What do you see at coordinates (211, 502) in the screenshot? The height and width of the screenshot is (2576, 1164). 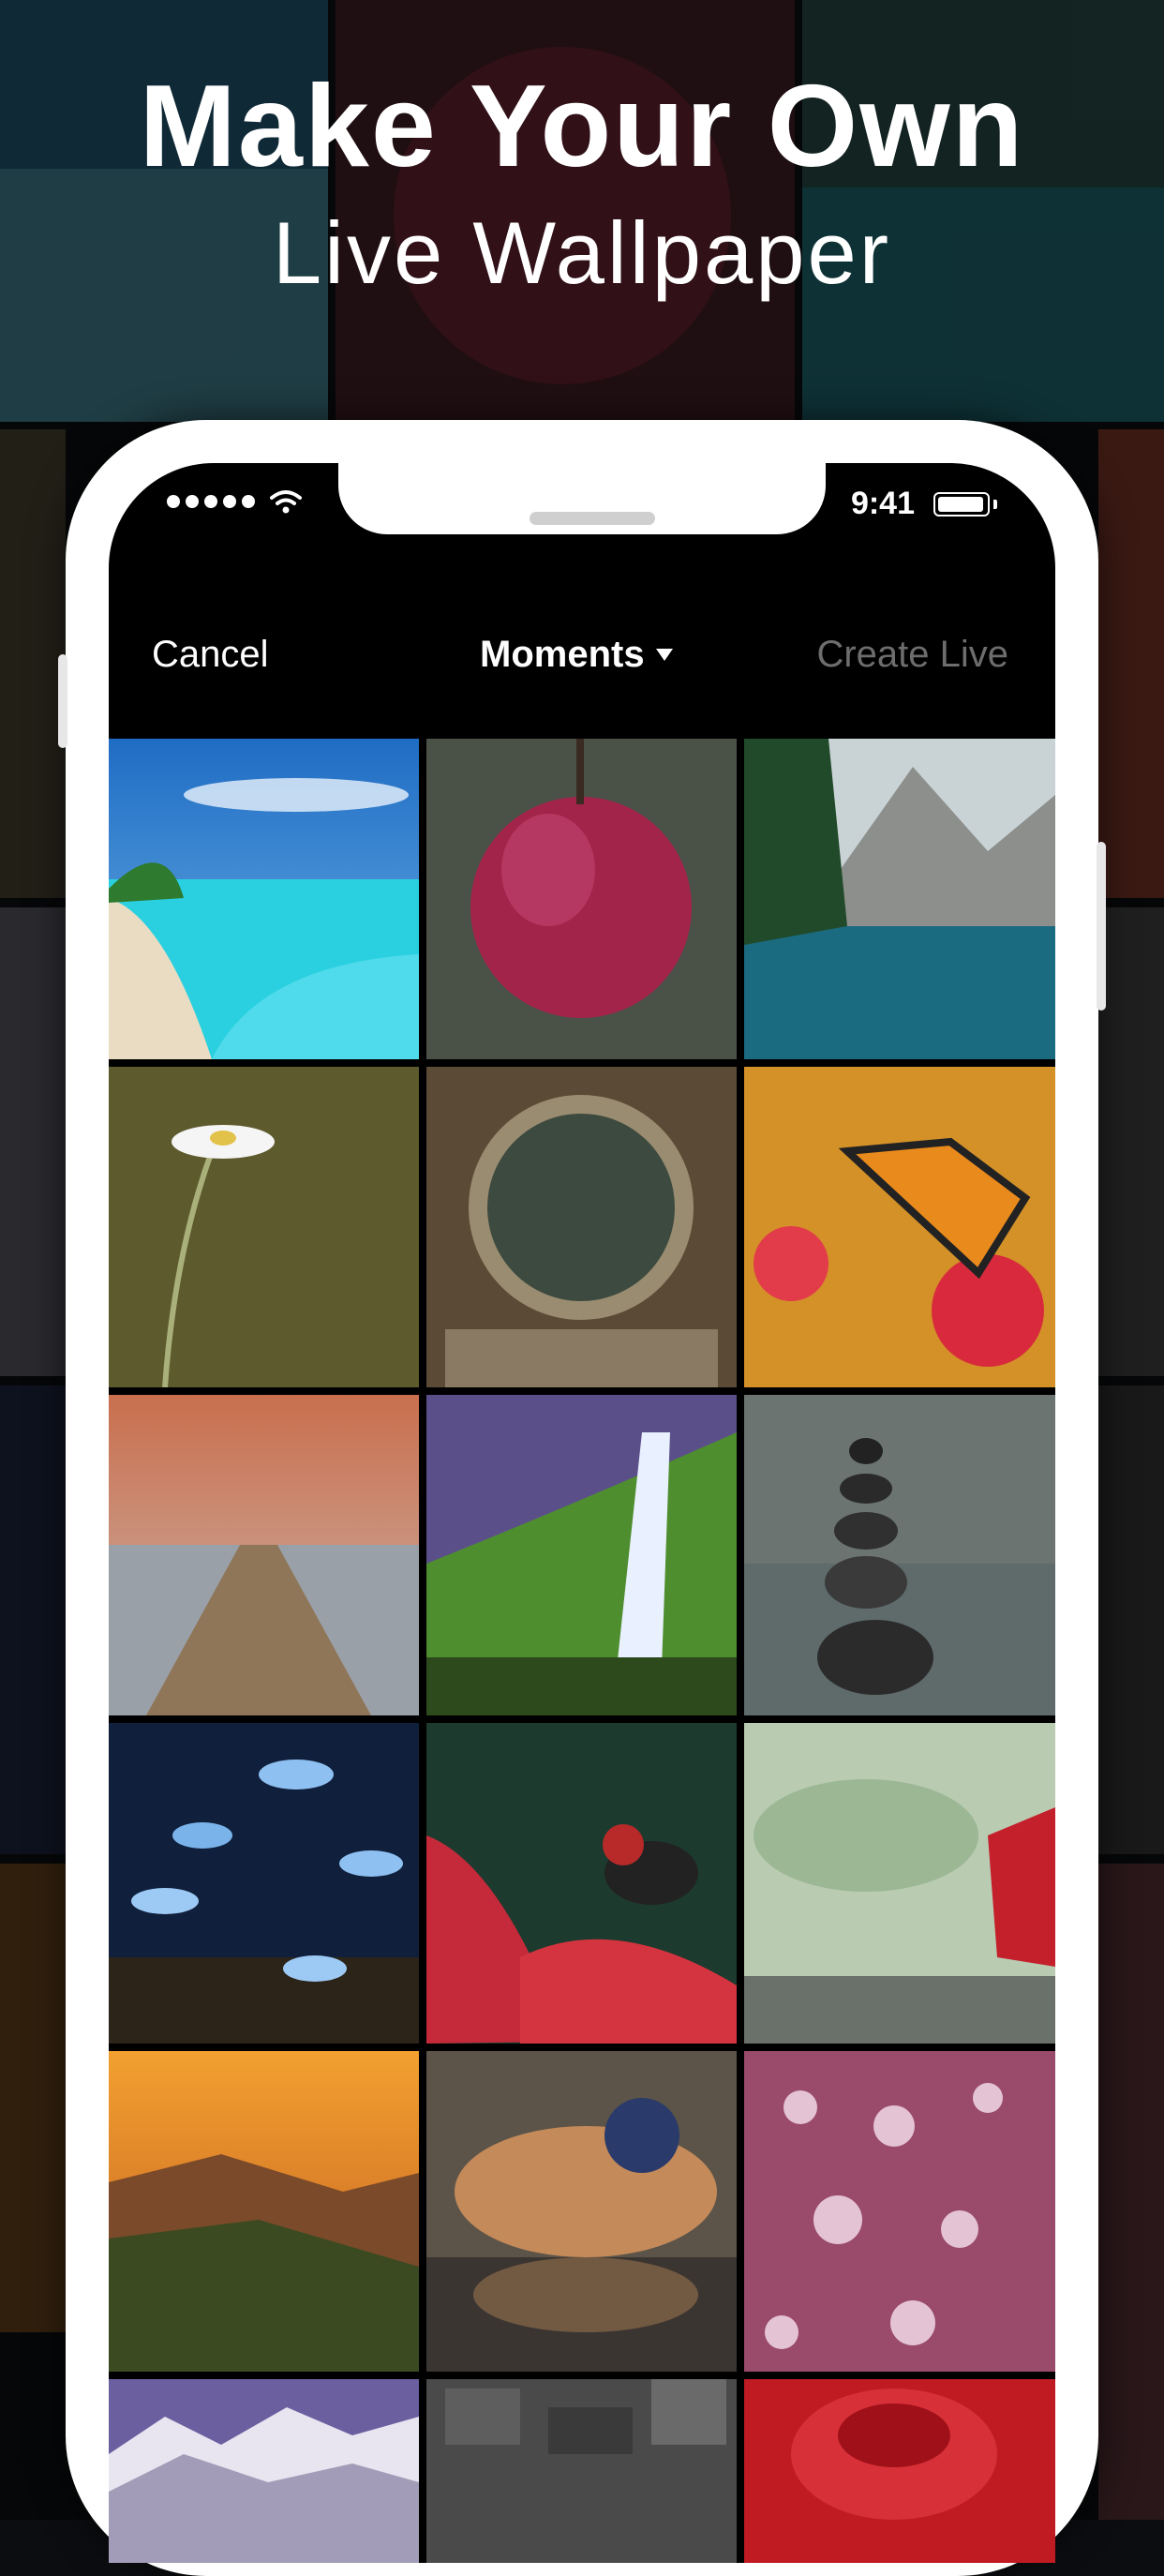 I see `signal-dots-icon` at bounding box center [211, 502].